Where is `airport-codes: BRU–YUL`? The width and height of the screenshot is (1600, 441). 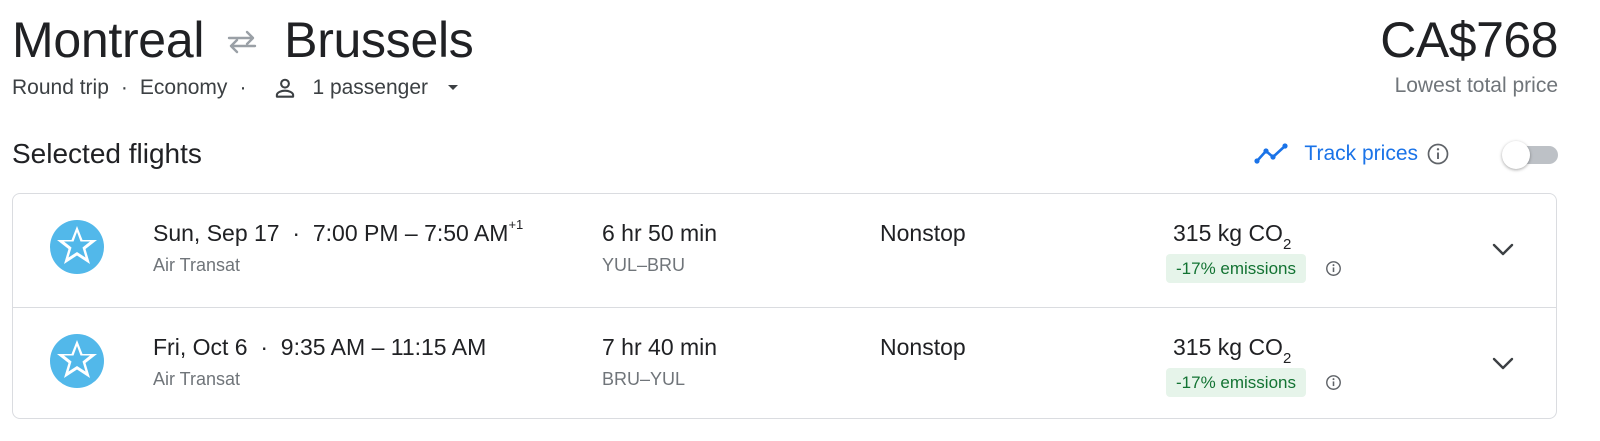 airport-codes: BRU–YUL is located at coordinates (644, 379).